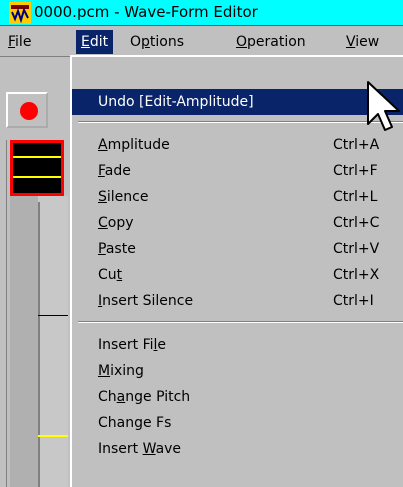 The image size is (403, 487). Describe the element at coordinates (146, 12) in the screenshot. I see `window-title: 0000.pcm - Wave-Form Editor` at that location.